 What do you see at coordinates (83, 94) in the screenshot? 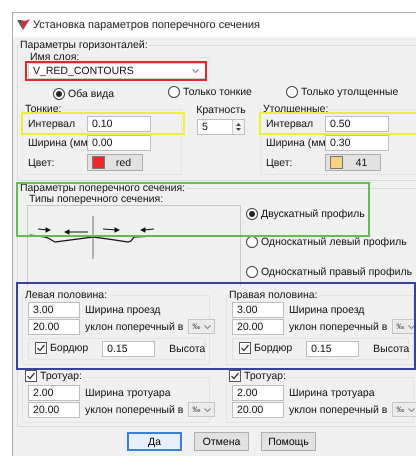
I see `radio-button: Оба вида` at bounding box center [83, 94].